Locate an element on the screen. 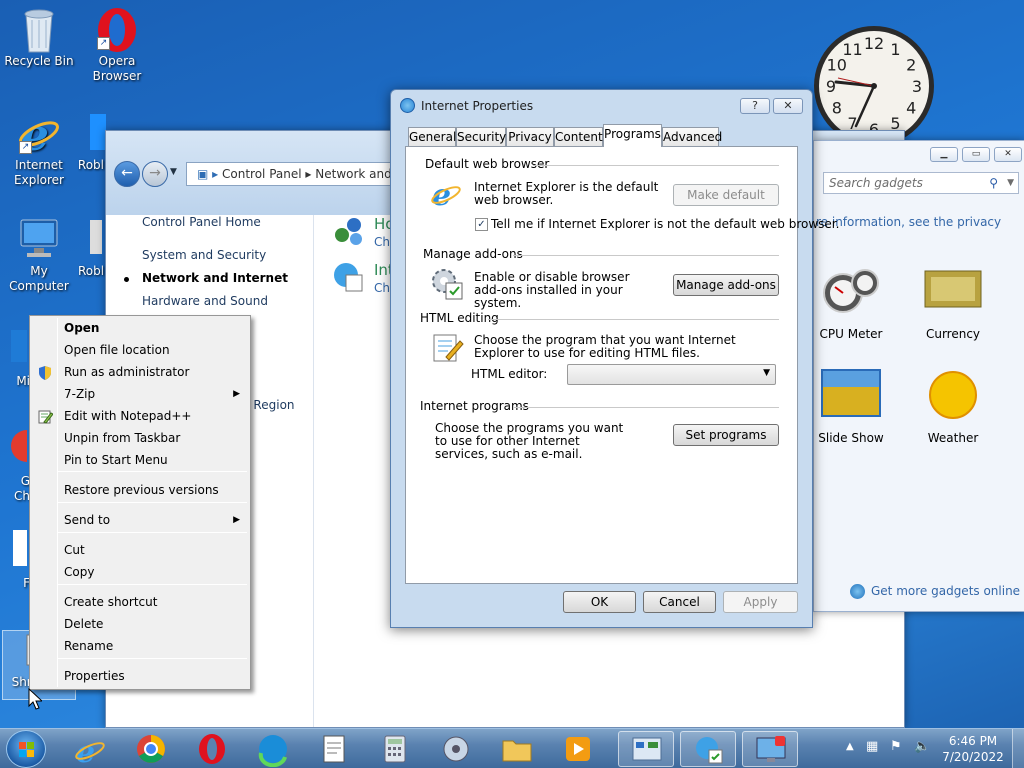 Image resolution: width=1024 pixels, height=768 pixels. menu-item-restore-previous-versions: Restore previous versions is located at coordinates (140, 490).